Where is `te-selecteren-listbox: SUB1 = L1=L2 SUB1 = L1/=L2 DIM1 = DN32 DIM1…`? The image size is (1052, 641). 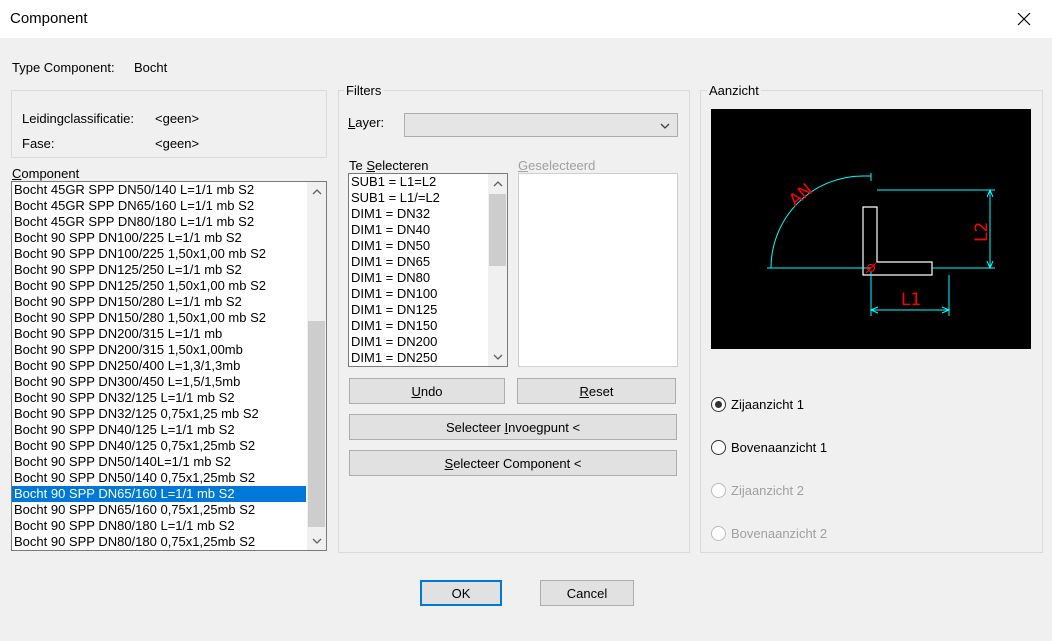
te-selecteren-listbox: SUB1 = L1=L2 SUB1 = L1/=L2 DIM1 = DN32 DIM1… is located at coordinates (428, 270).